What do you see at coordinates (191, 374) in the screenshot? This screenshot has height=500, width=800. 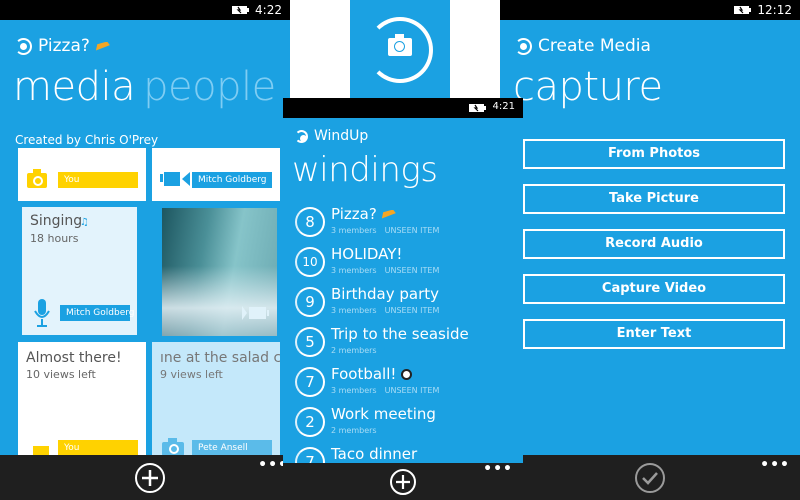 I see `tile-subtitle: 9 views left` at bounding box center [191, 374].